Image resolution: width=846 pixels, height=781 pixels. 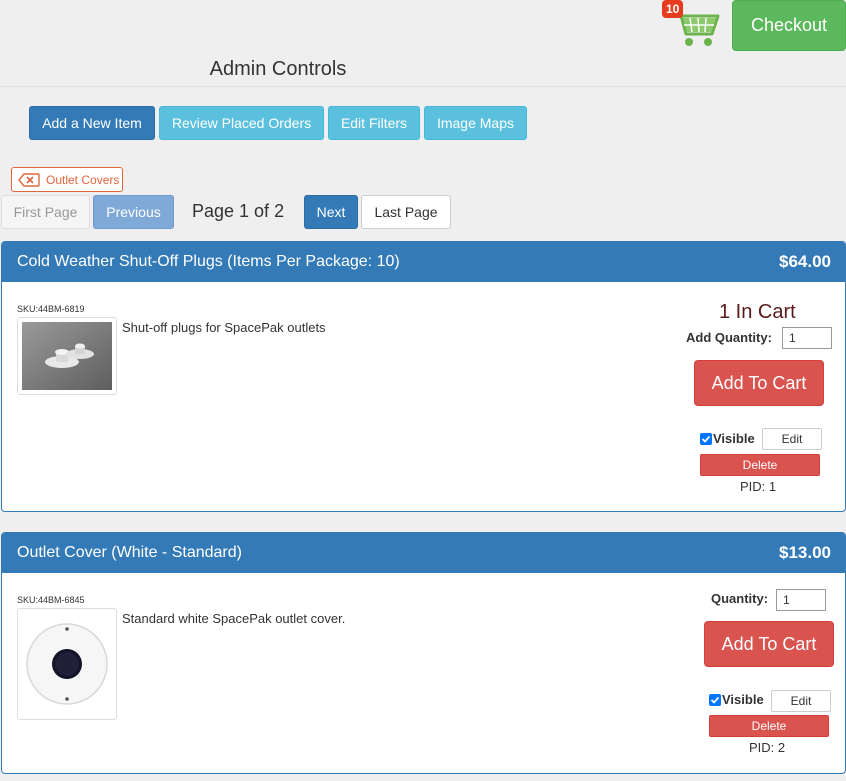 What do you see at coordinates (278, 69) in the screenshot?
I see `admin-controls-title: Admin Controls` at bounding box center [278, 69].